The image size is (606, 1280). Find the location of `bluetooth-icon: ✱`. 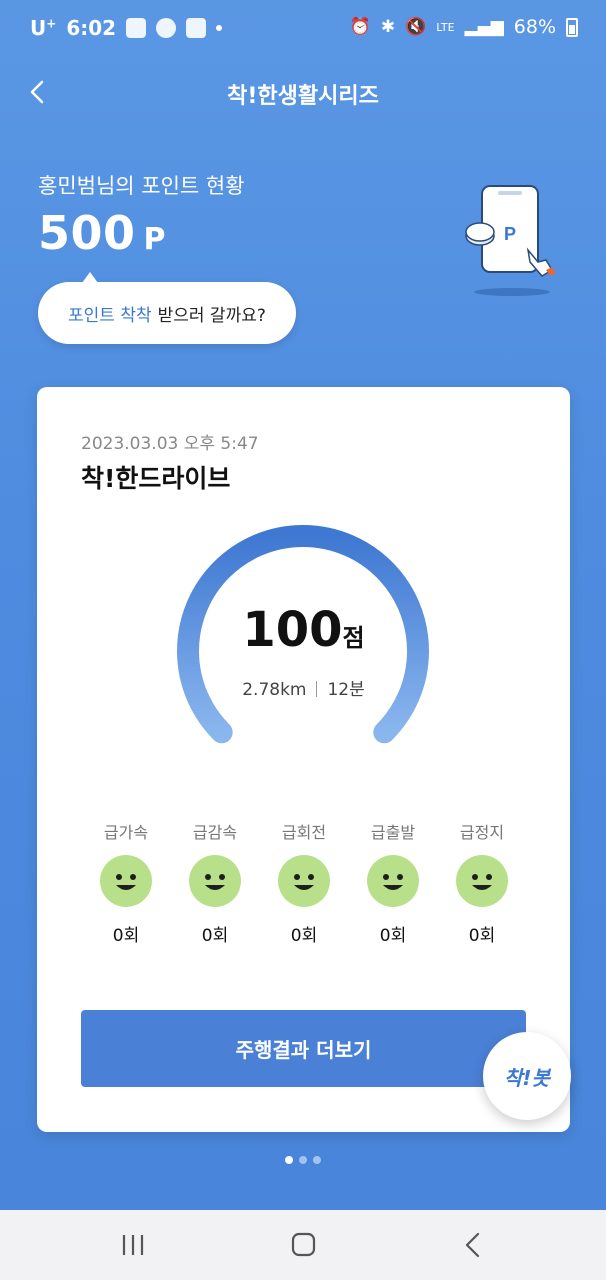

bluetooth-icon: ✱ is located at coordinates (388, 27).